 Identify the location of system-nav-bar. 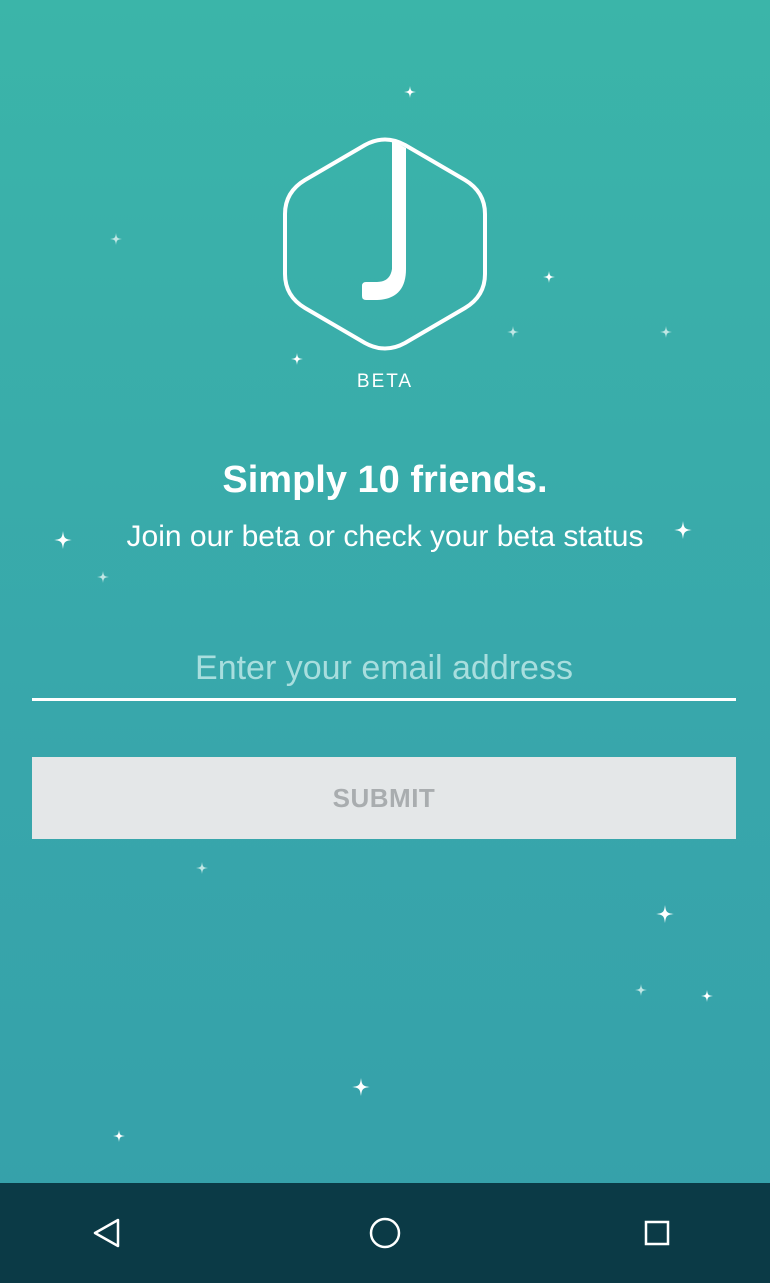
(385, 1233).